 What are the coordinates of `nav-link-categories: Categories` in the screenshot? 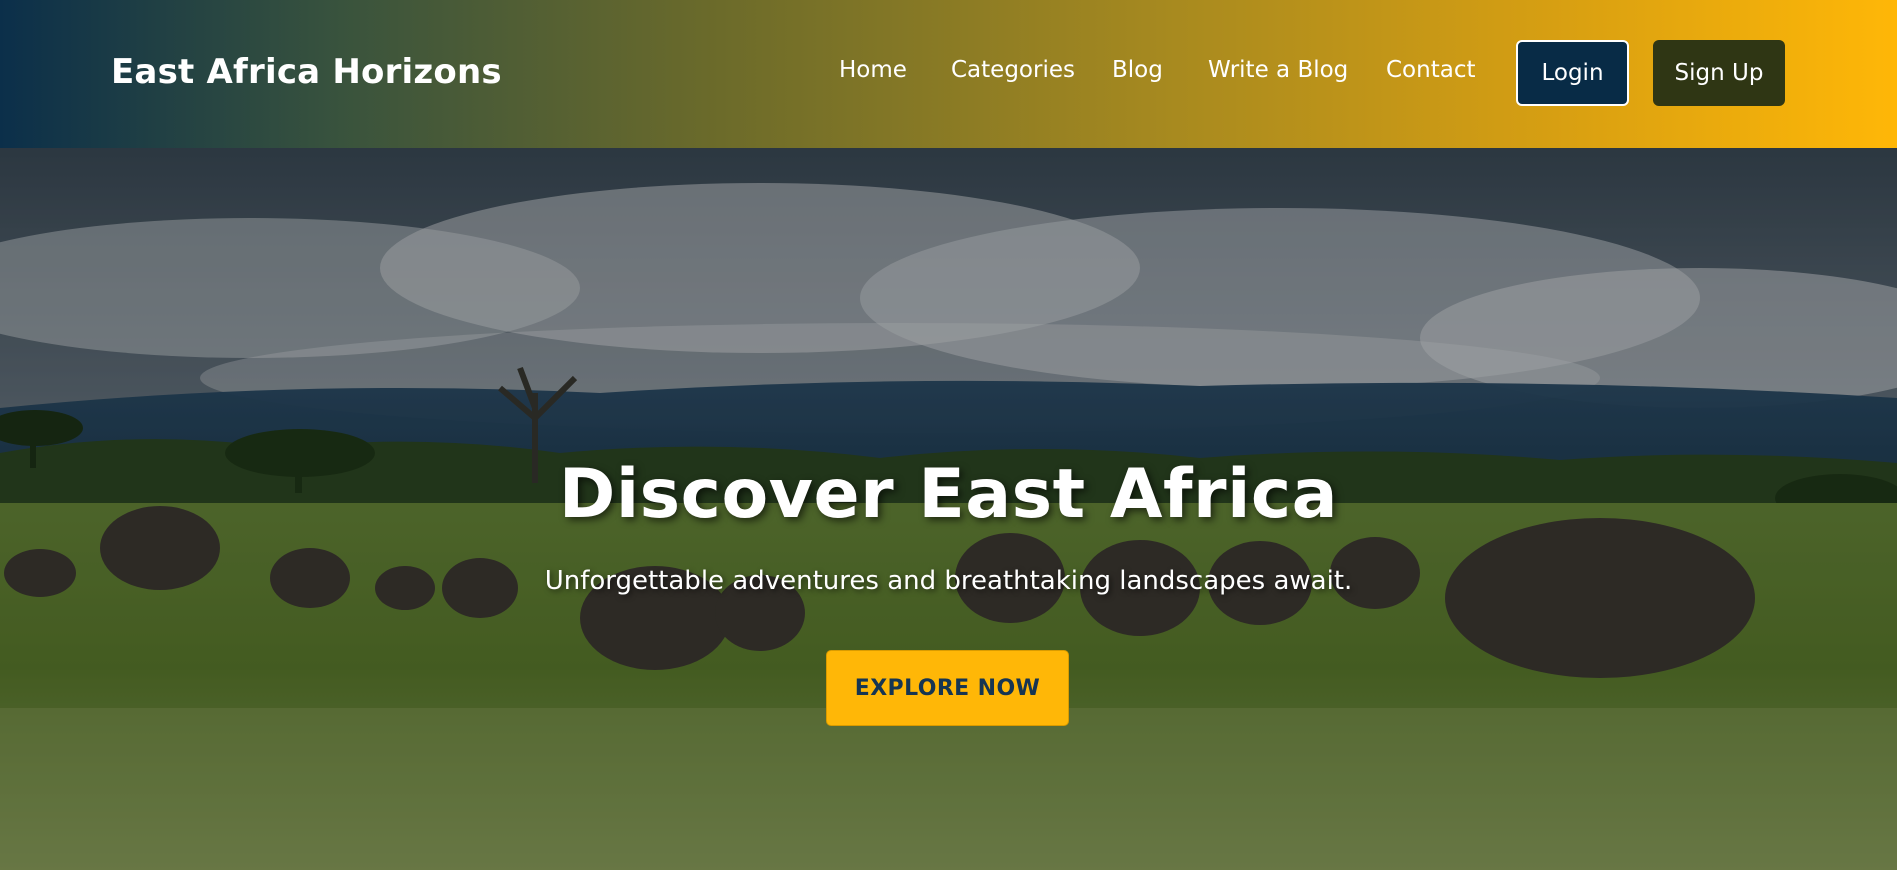 It's located at (1013, 70).